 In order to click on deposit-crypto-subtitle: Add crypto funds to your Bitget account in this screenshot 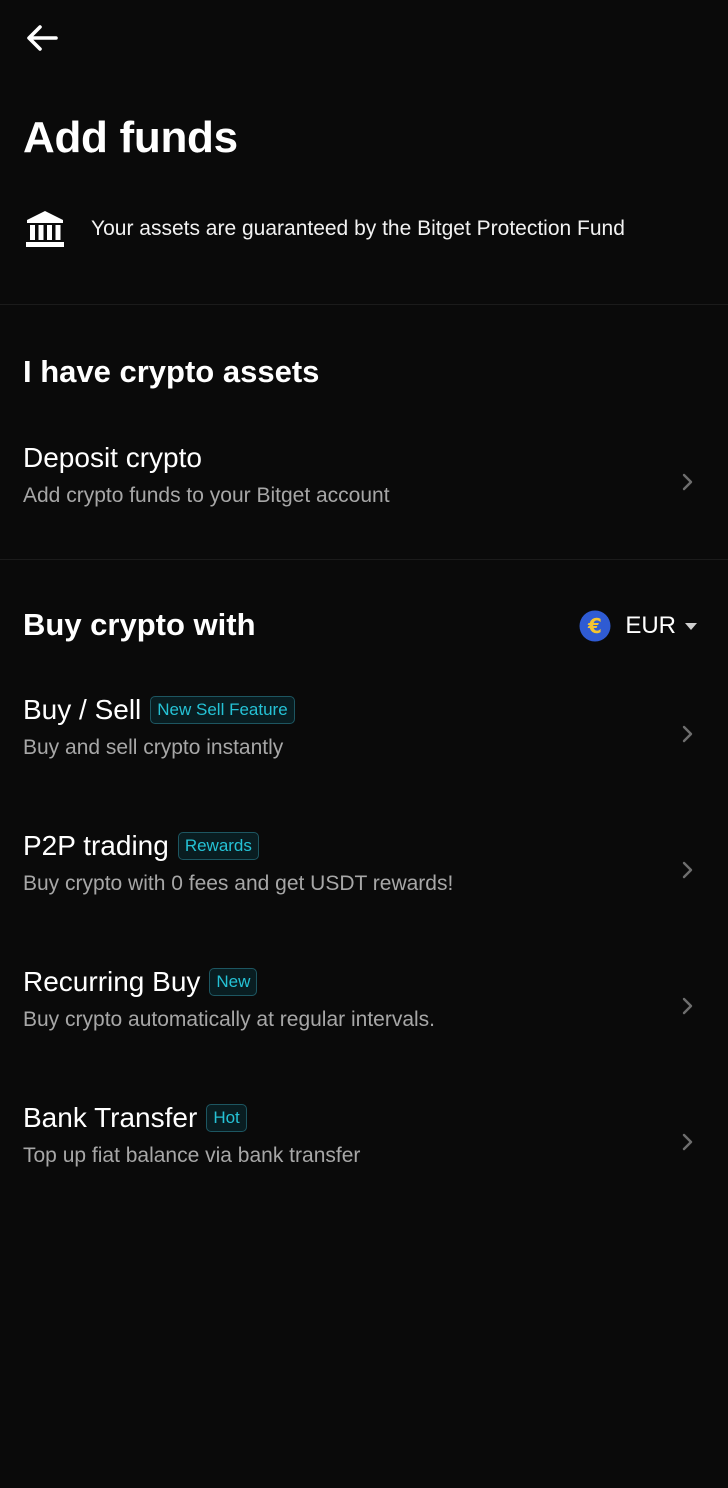, I will do `click(206, 495)`.